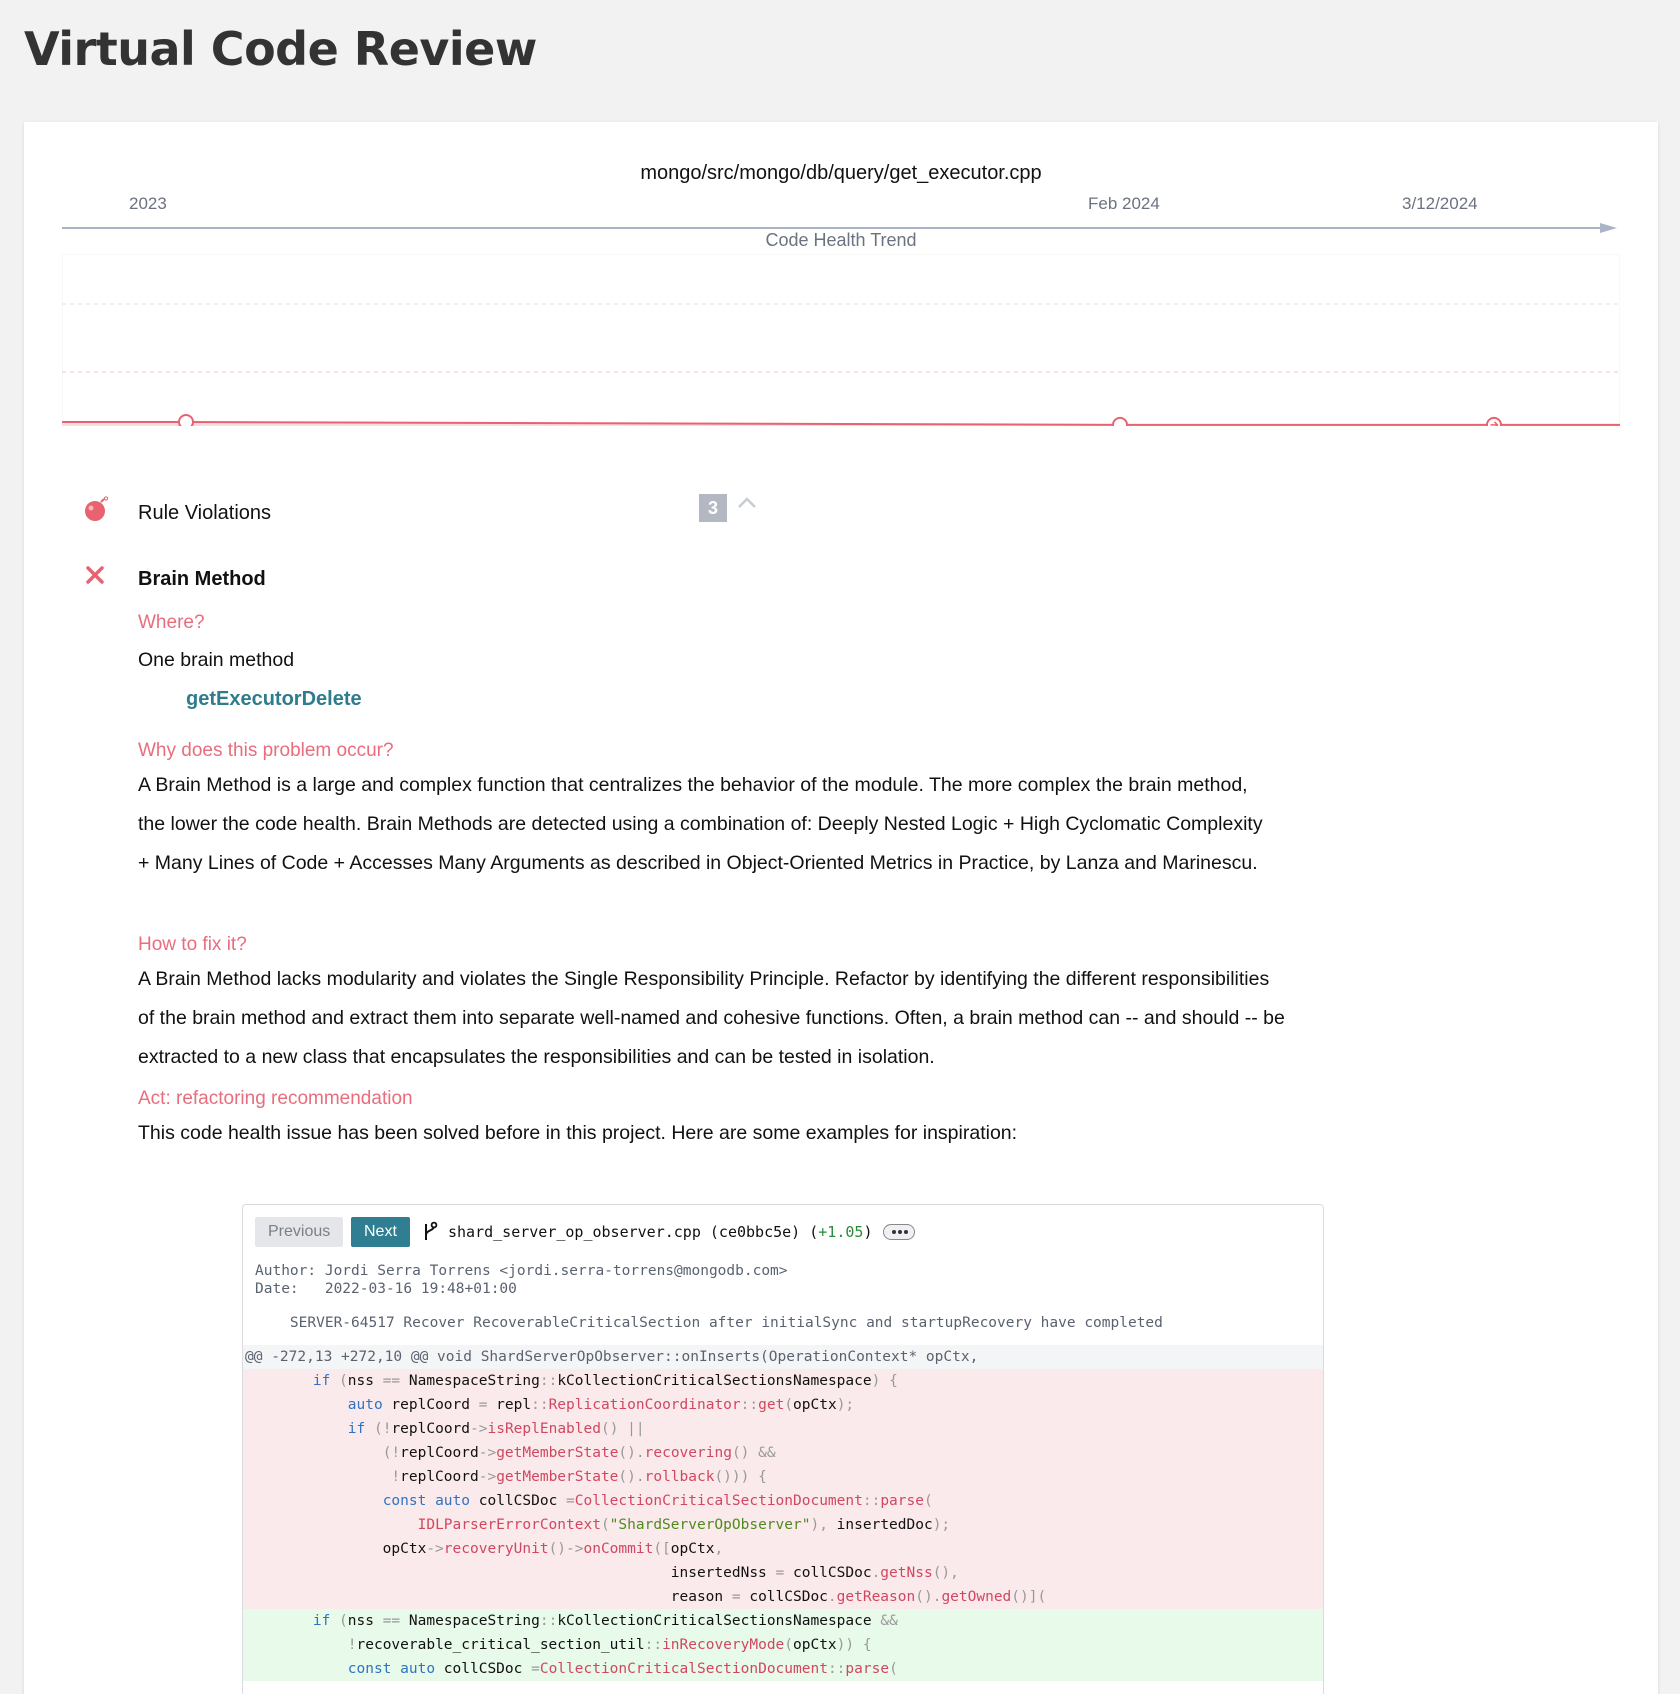  What do you see at coordinates (483, 1549) in the screenshot?
I see `code-line: opCtx->recoveryUnit()->onCommit([opCtx,` at bounding box center [483, 1549].